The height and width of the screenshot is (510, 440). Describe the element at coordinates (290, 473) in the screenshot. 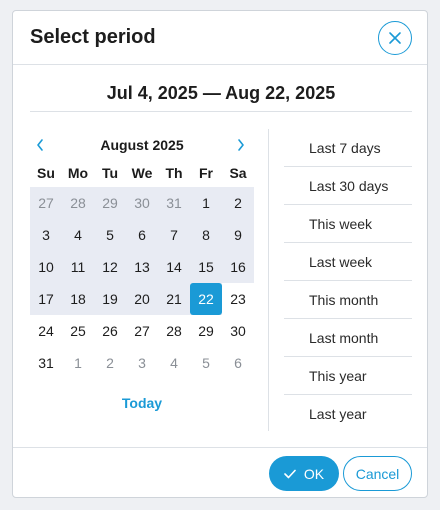

I see `check-icon` at that location.